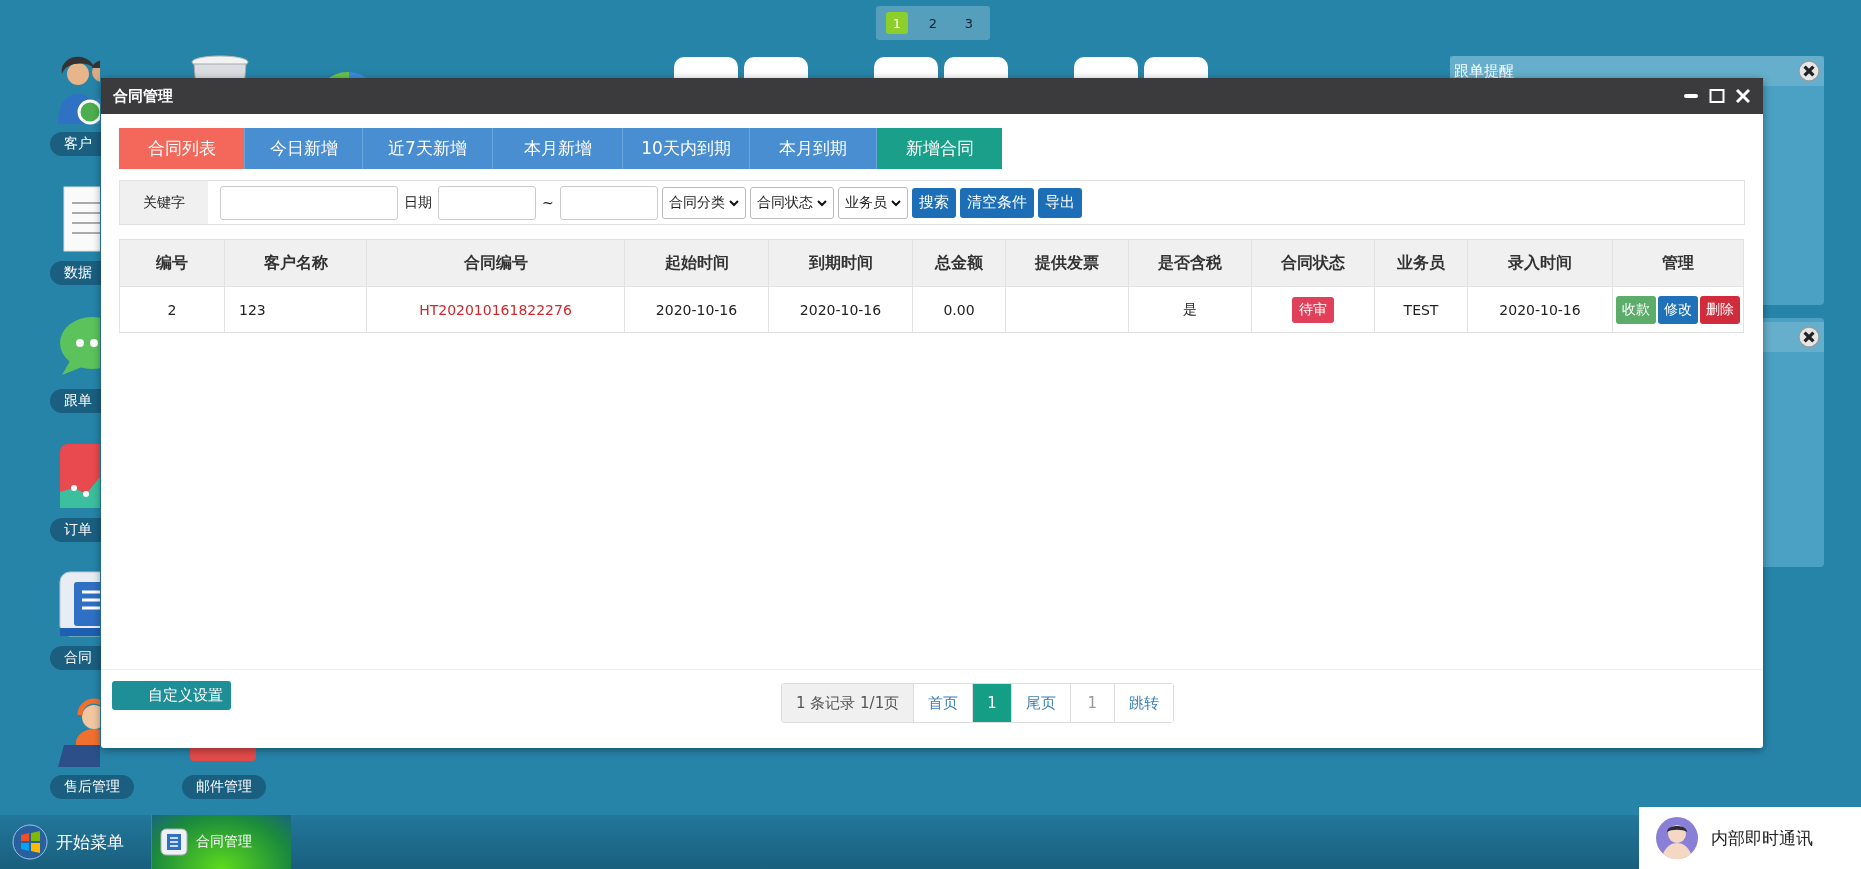  Describe the element at coordinates (495, 263) in the screenshot. I see `column-header: 合同编号` at that location.